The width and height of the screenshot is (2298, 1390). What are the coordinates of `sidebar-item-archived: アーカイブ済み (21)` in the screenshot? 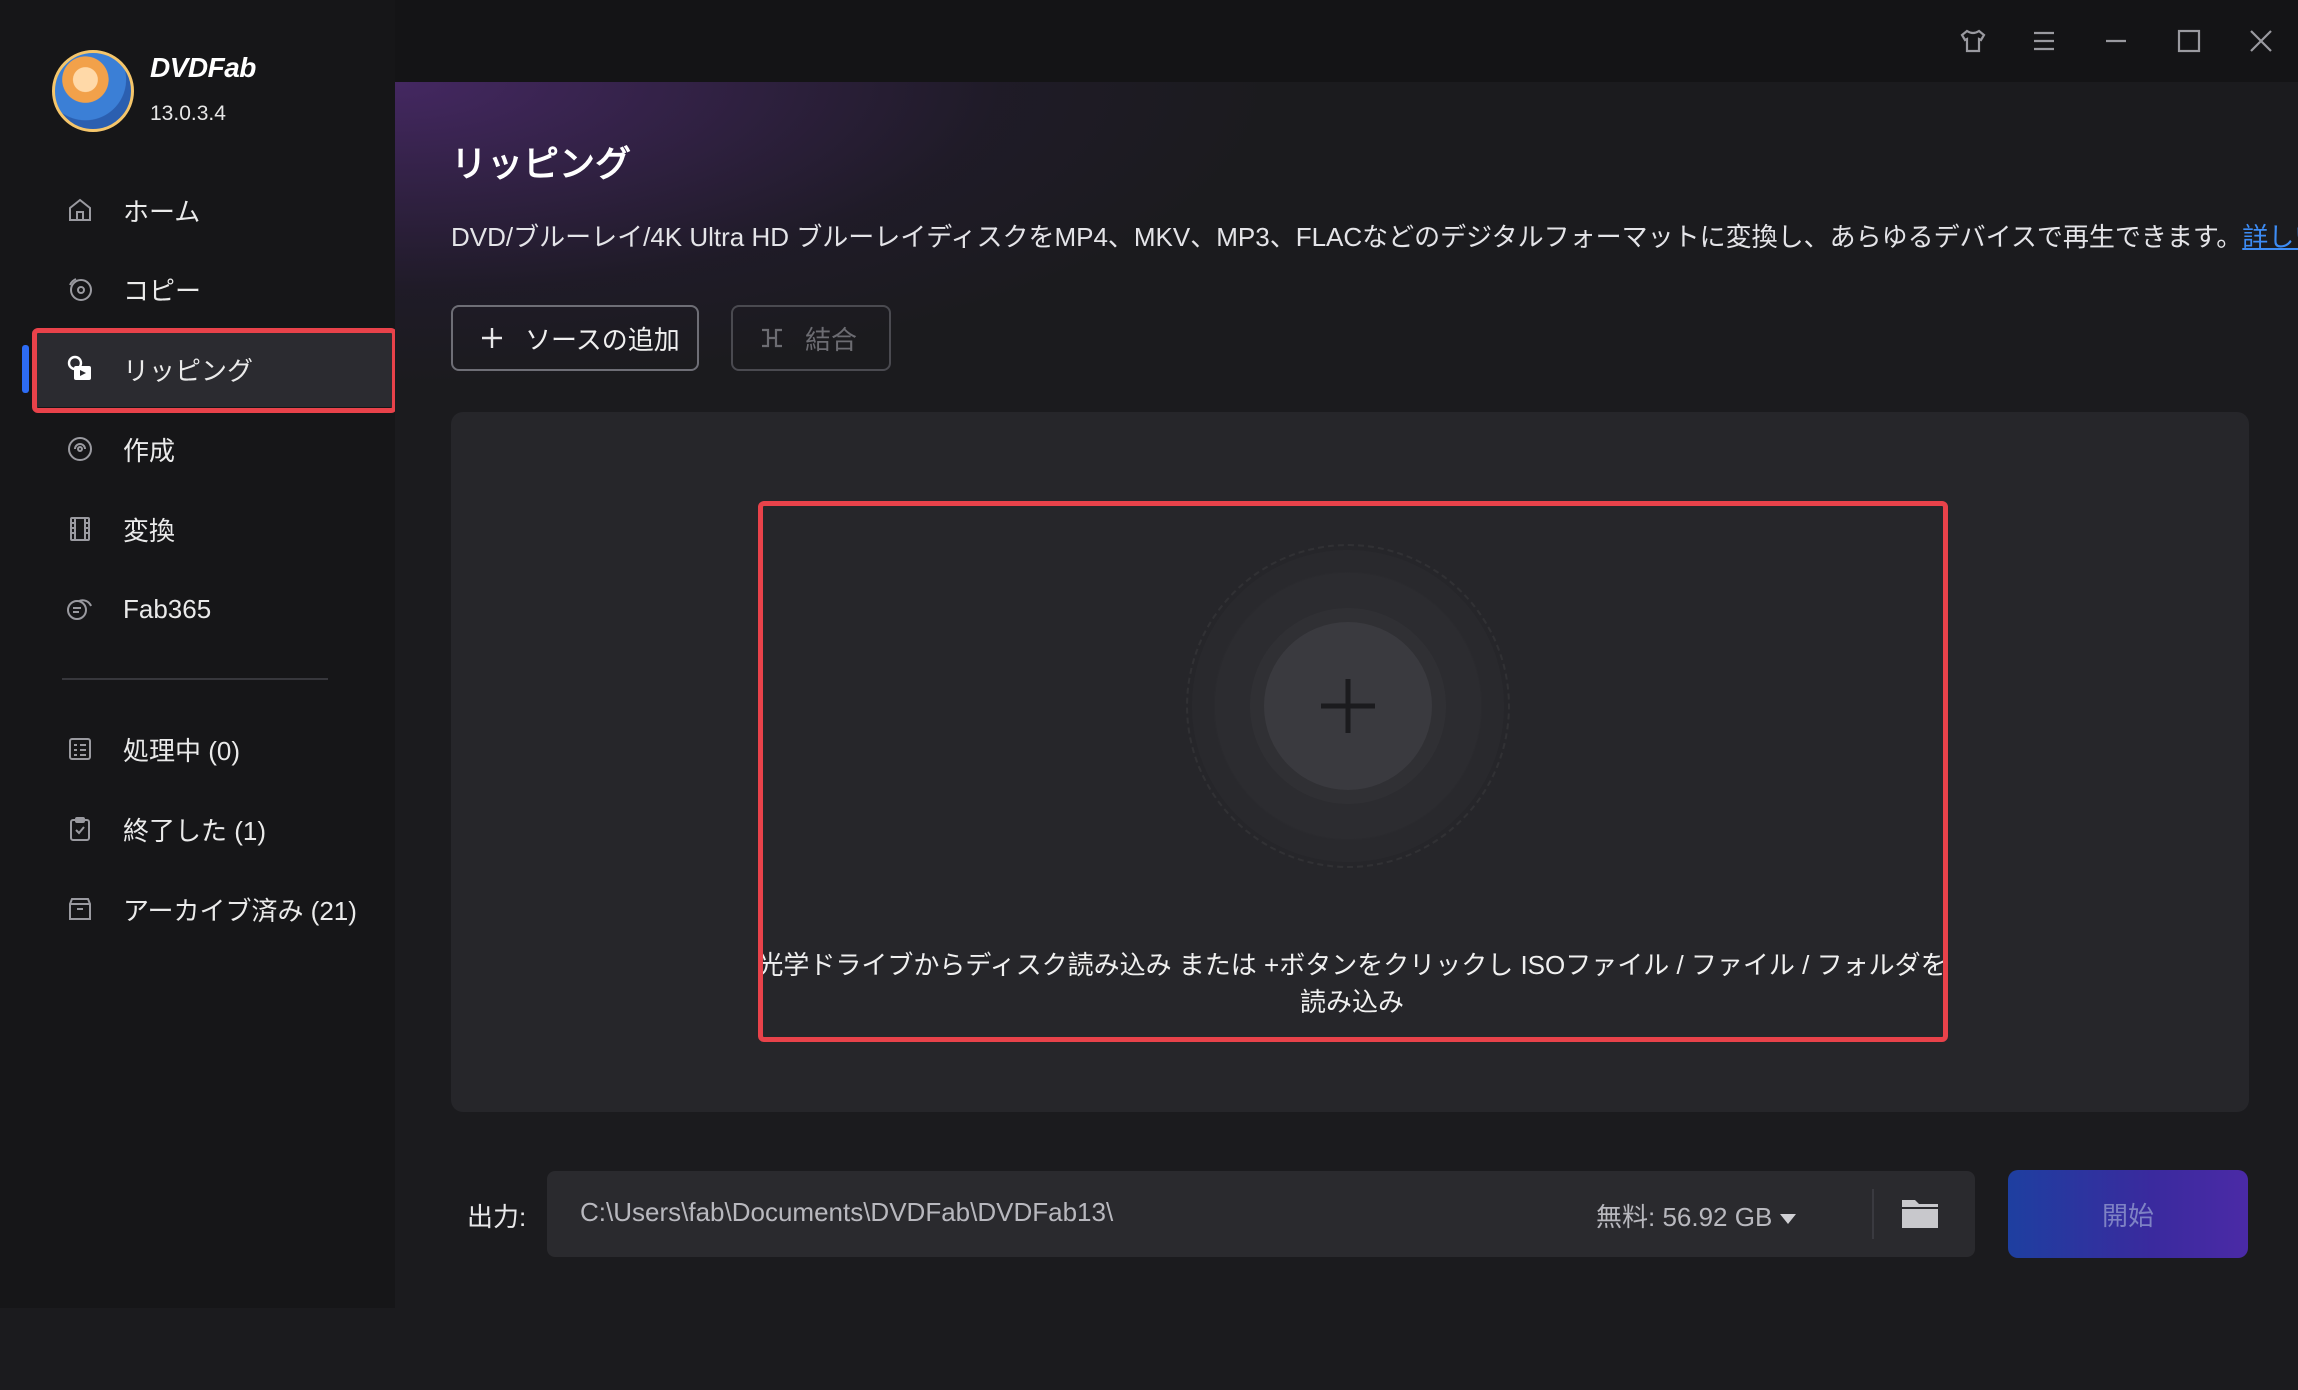 It's located at (212, 909).